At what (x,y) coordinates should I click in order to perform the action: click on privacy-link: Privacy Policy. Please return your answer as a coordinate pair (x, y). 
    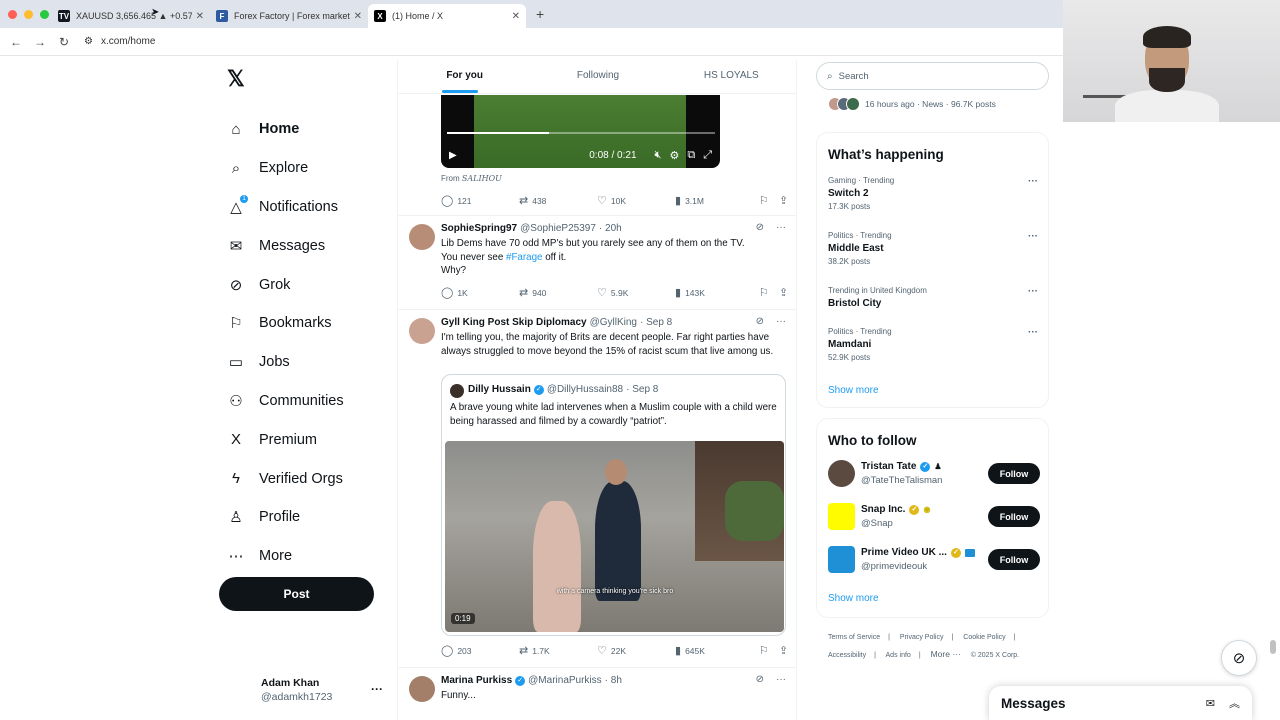
    Looking at the image, I should click on (922, 637).